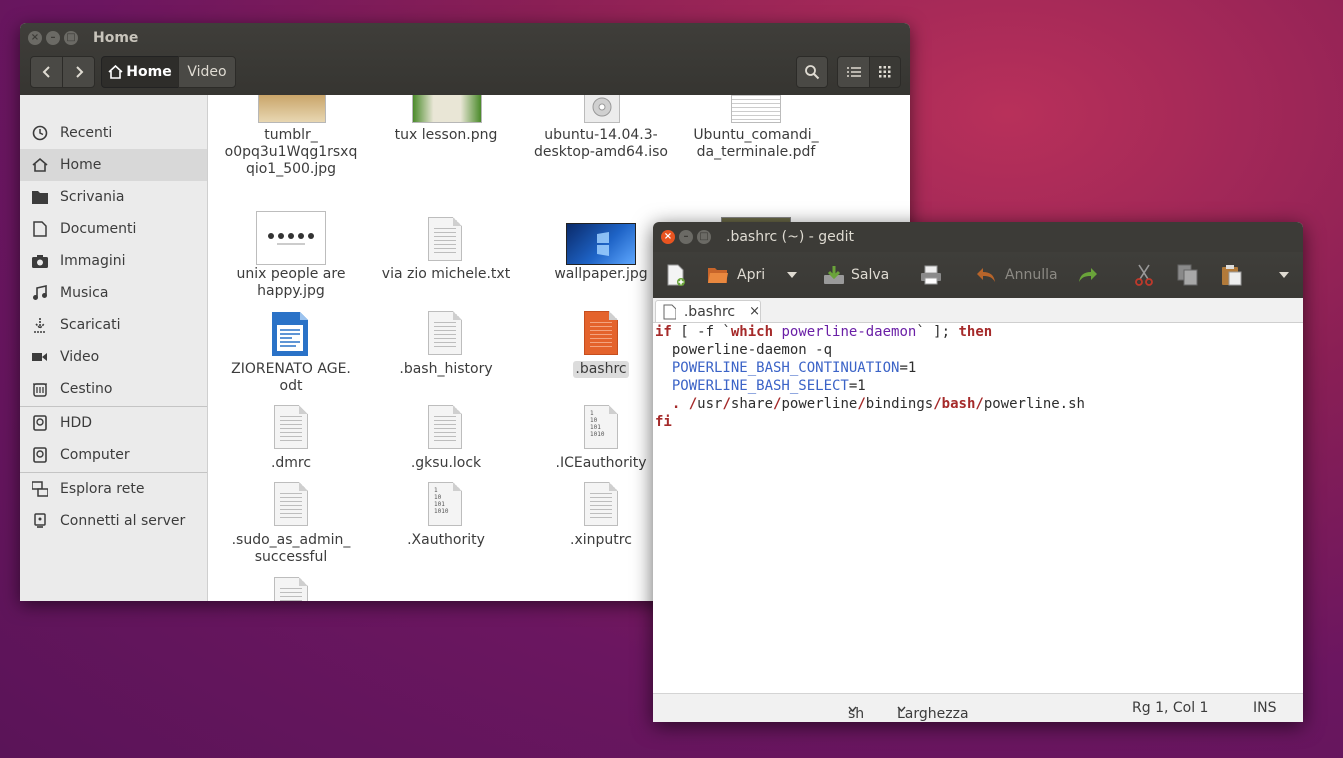 The height and width of the screenshot is (758, 1343). Describe the element at coordinates (78, 72) in the screenshot. I see `forward-button` at that location.